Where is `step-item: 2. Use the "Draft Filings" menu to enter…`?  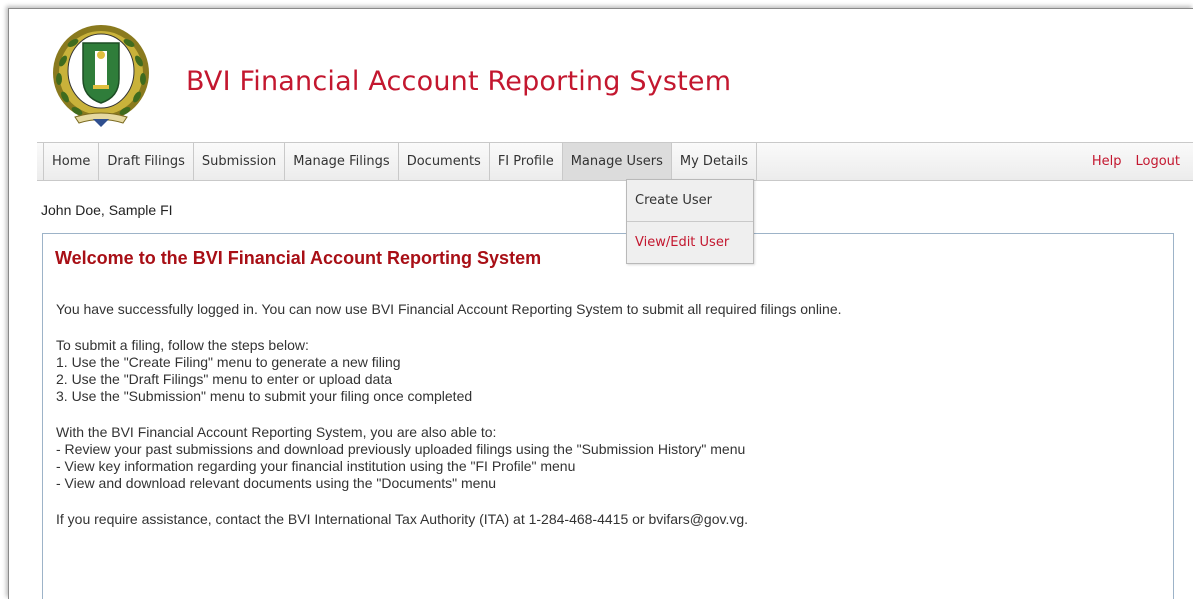 step-item: 2. Use the "Draft Filings" menu to enter… is located at coordinates (224, 379).